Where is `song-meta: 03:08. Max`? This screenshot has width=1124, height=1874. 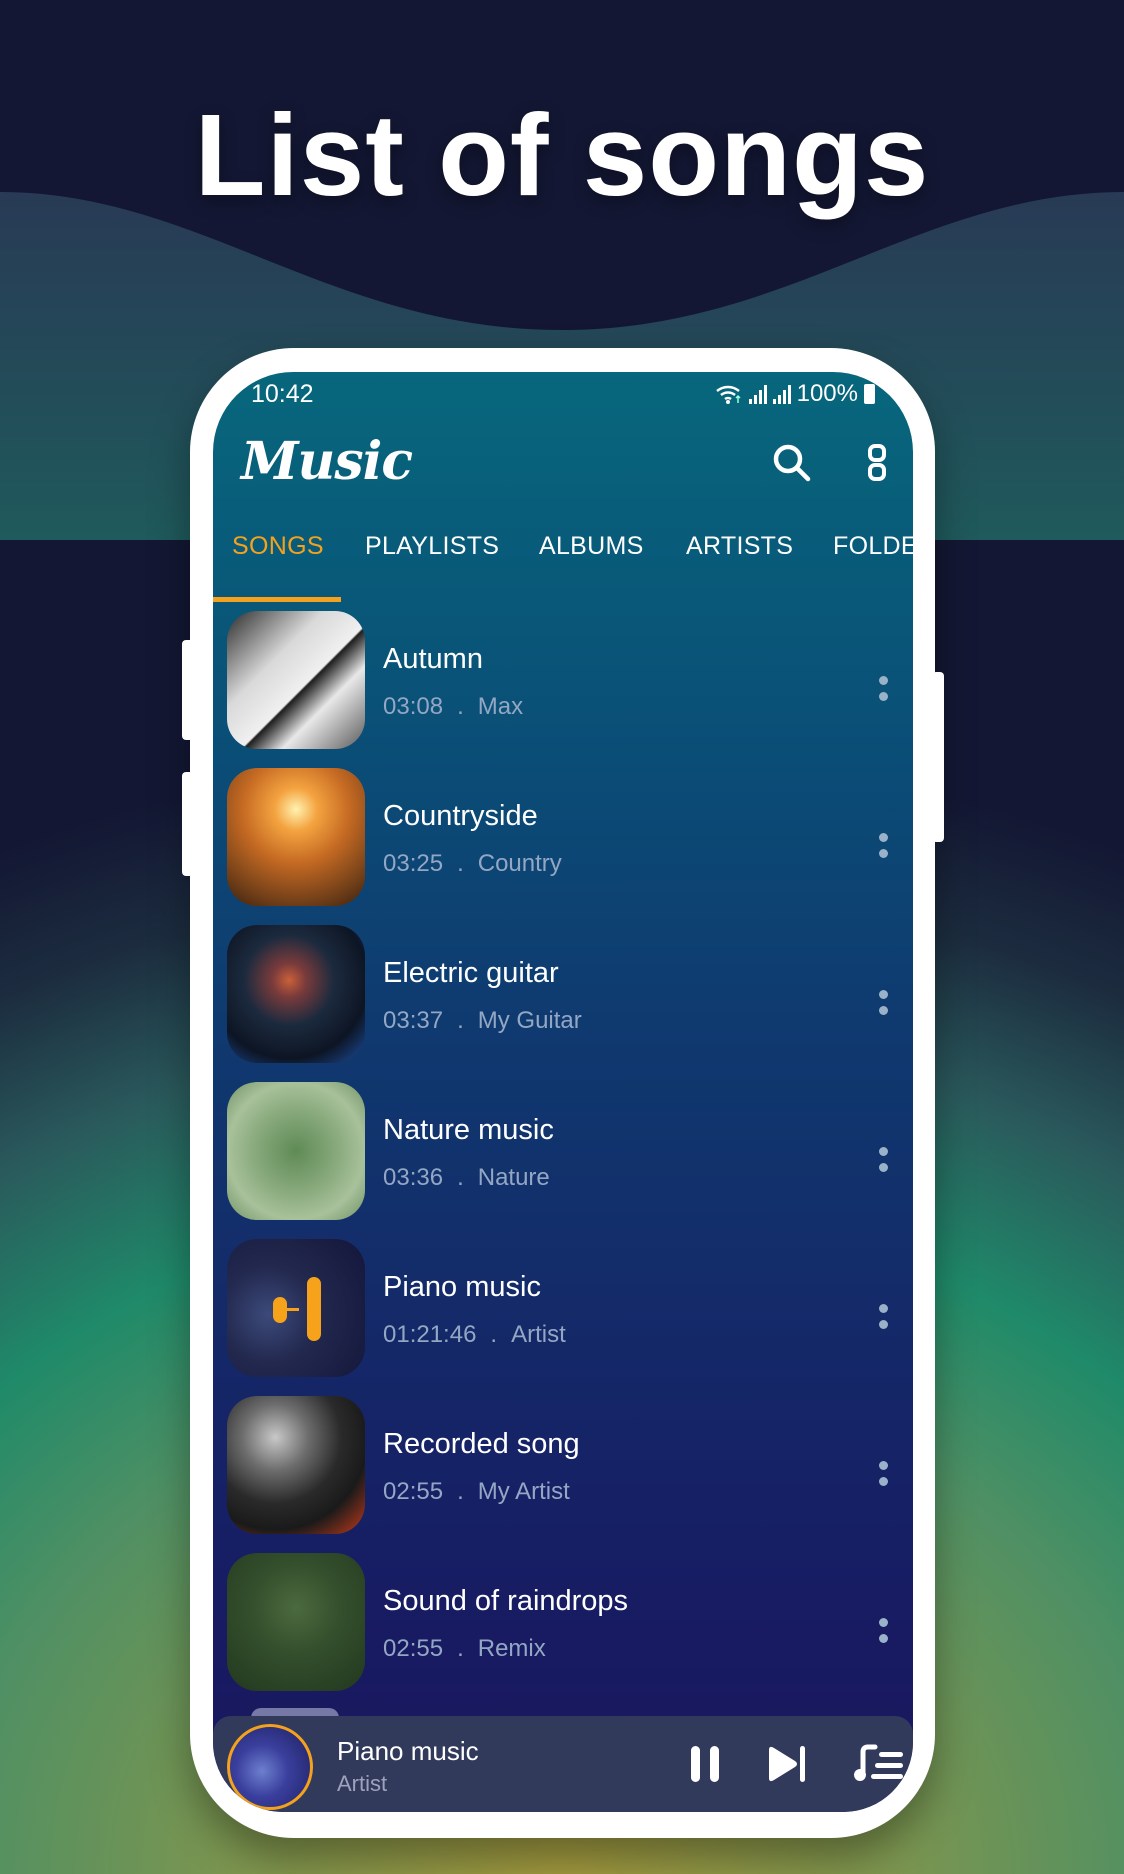 song-meta: 03:08. Max is located at coordinates (453, 707).